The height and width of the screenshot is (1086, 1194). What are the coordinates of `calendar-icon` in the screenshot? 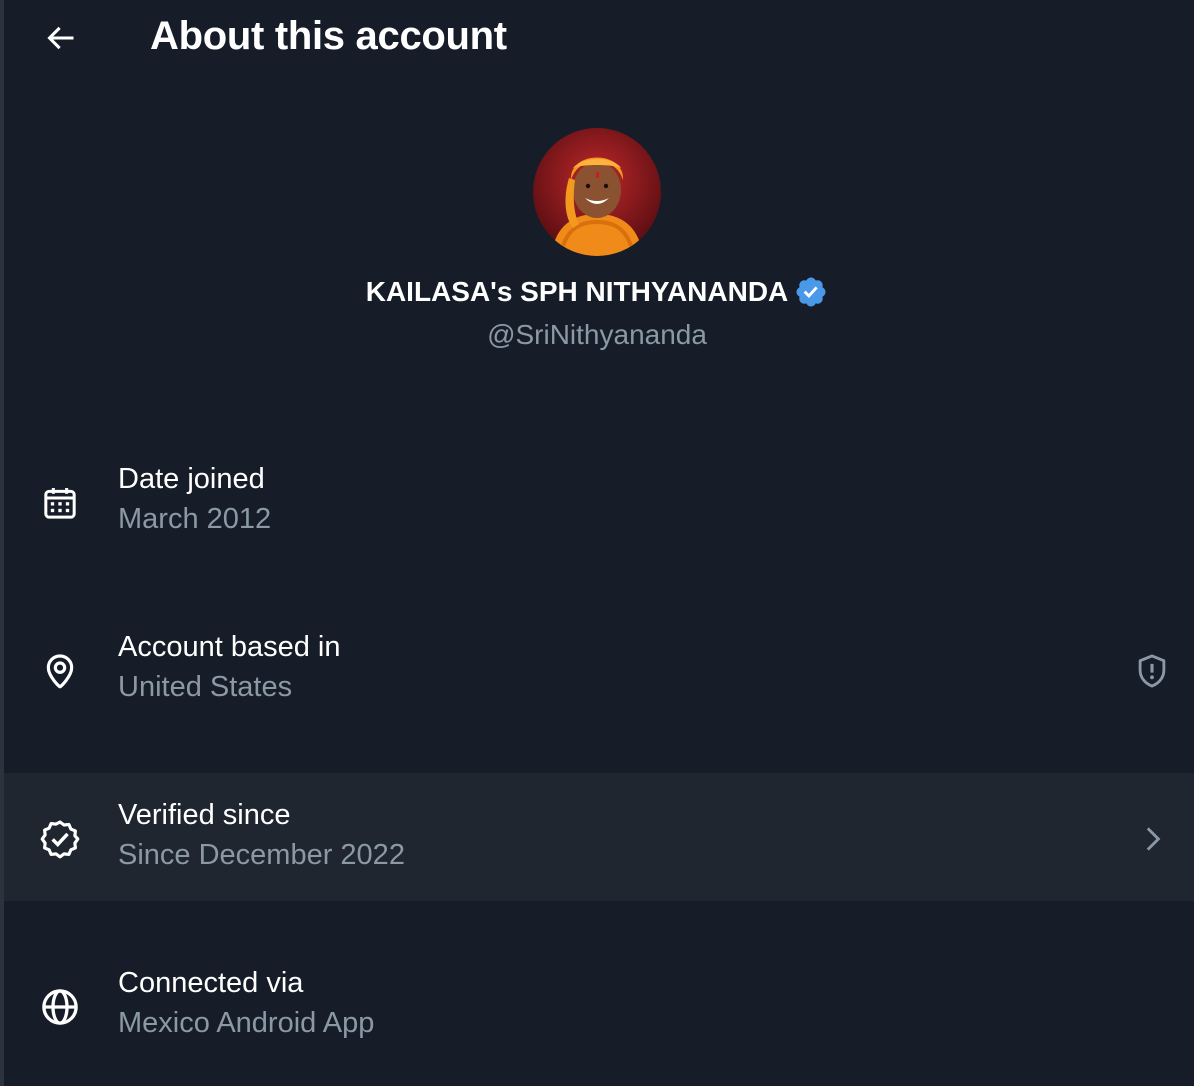 It's located at (60, 503).